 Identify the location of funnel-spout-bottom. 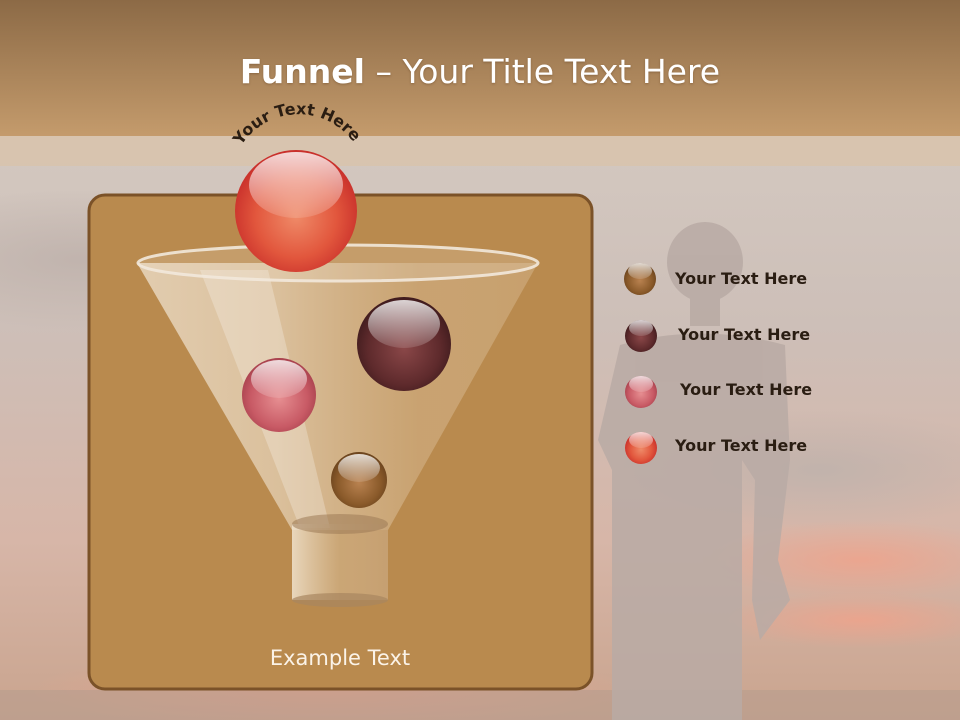
(340, 600).